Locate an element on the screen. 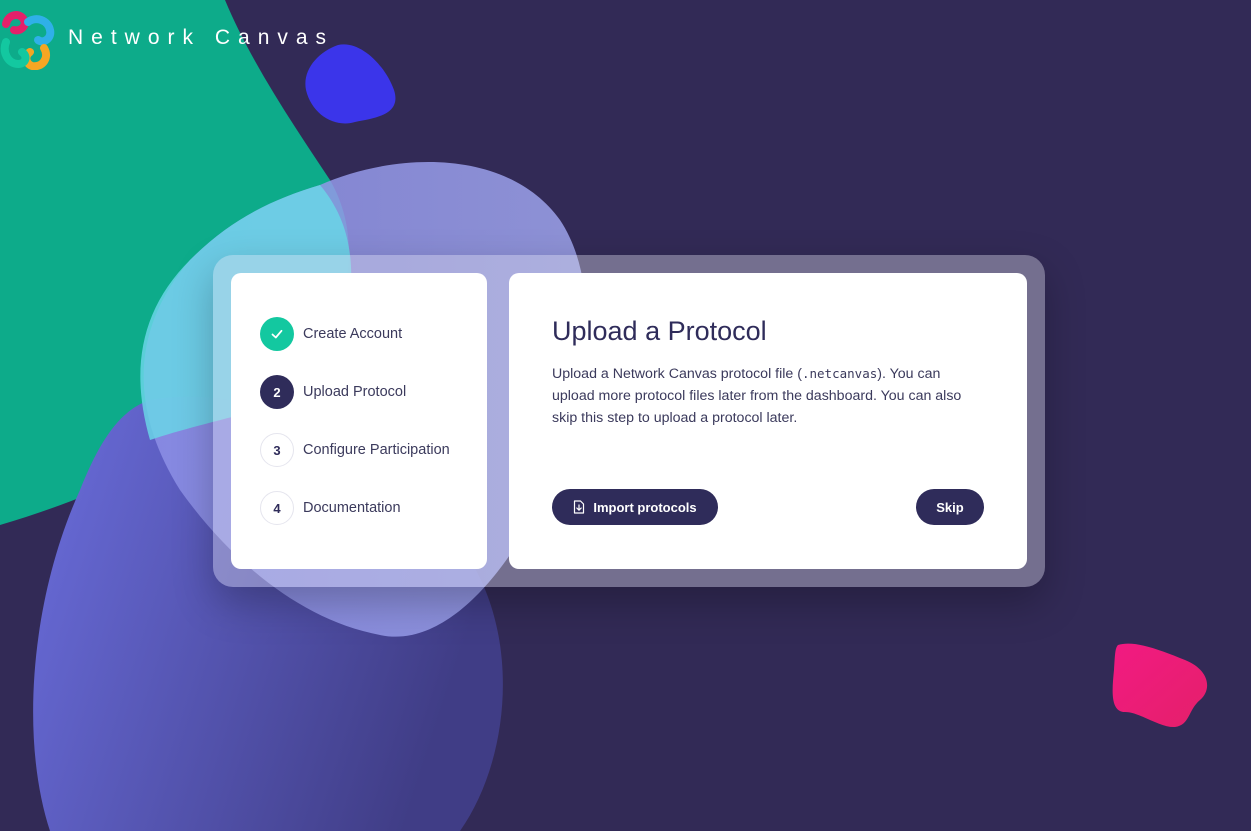 The width and height of the screenshot is (1251, 831). brand-name: Network Canvas is located at coordinates (201, 37).